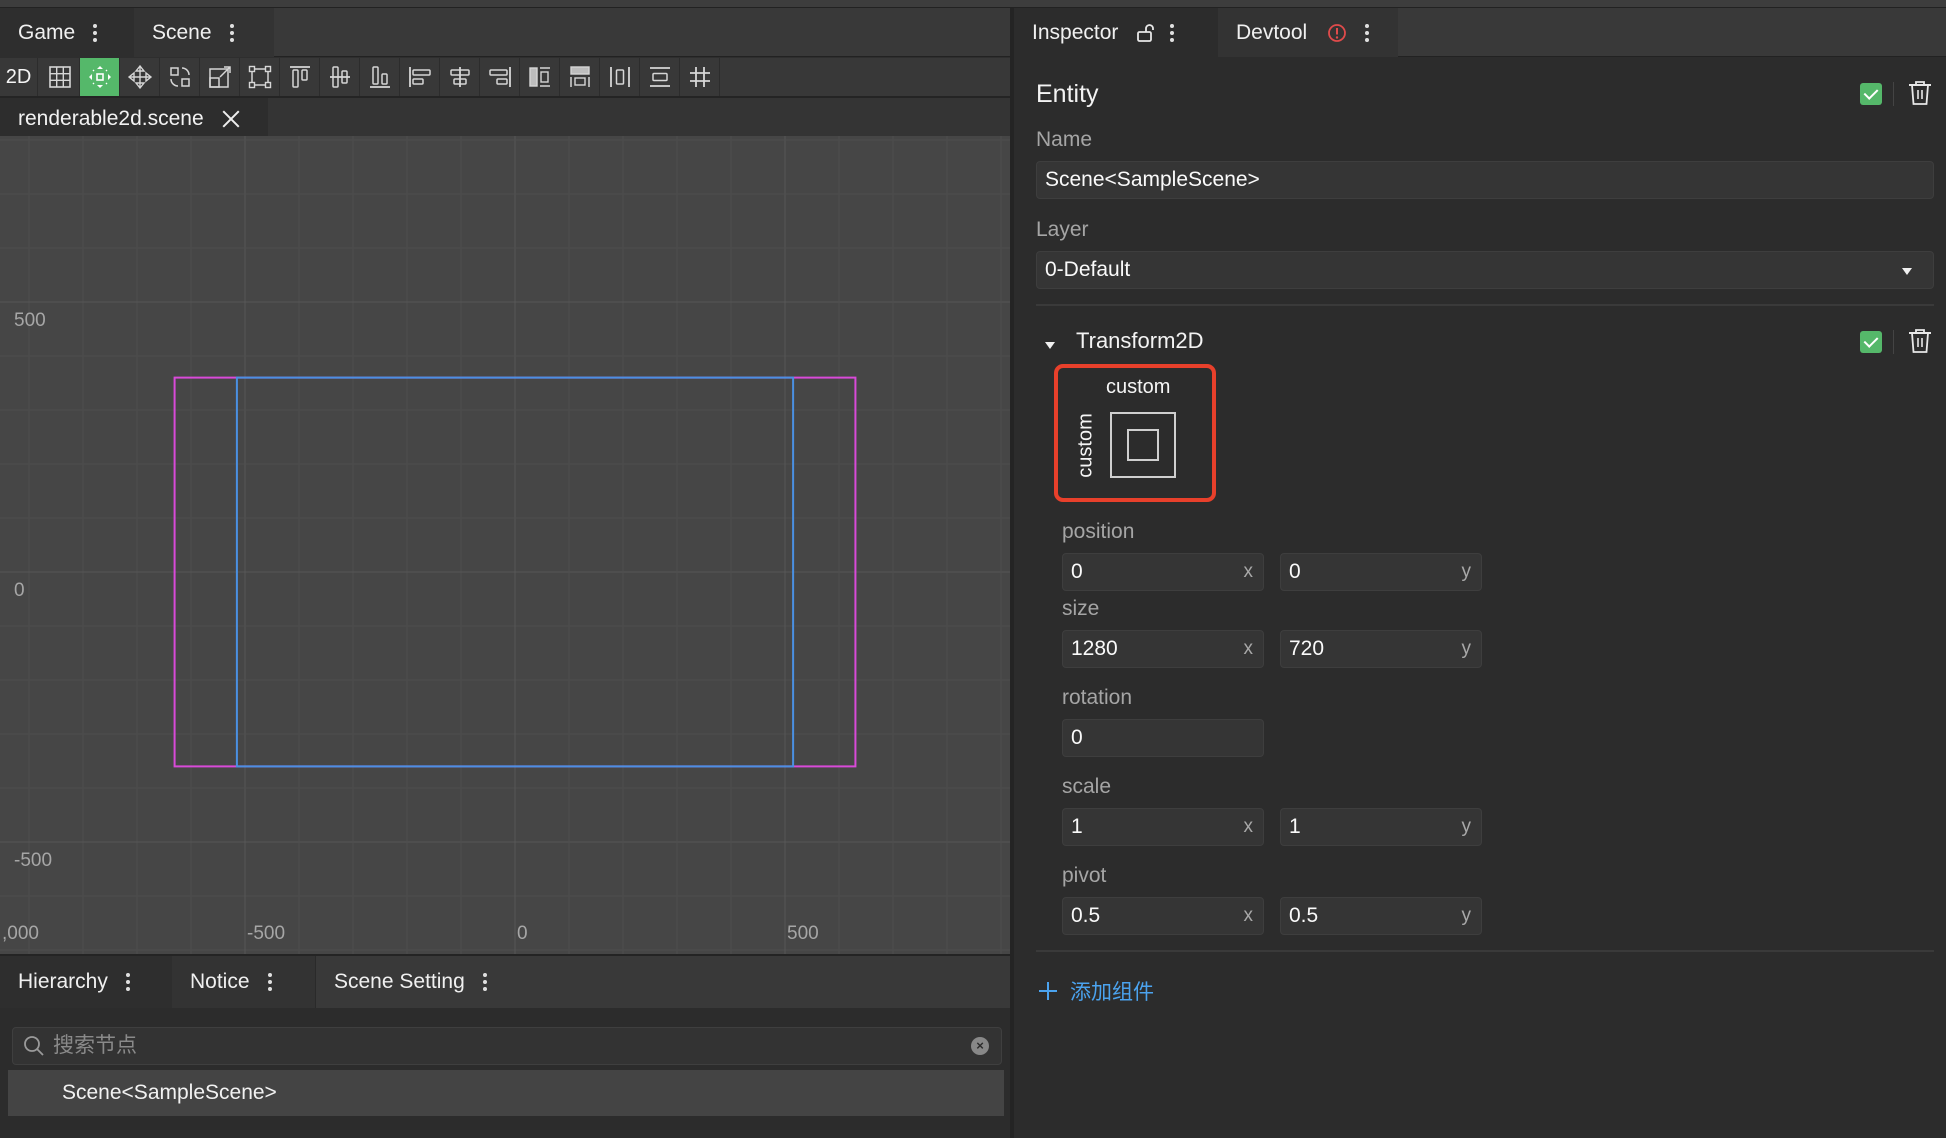  I want to click on scale-x-field: x, so click(1163, 827).